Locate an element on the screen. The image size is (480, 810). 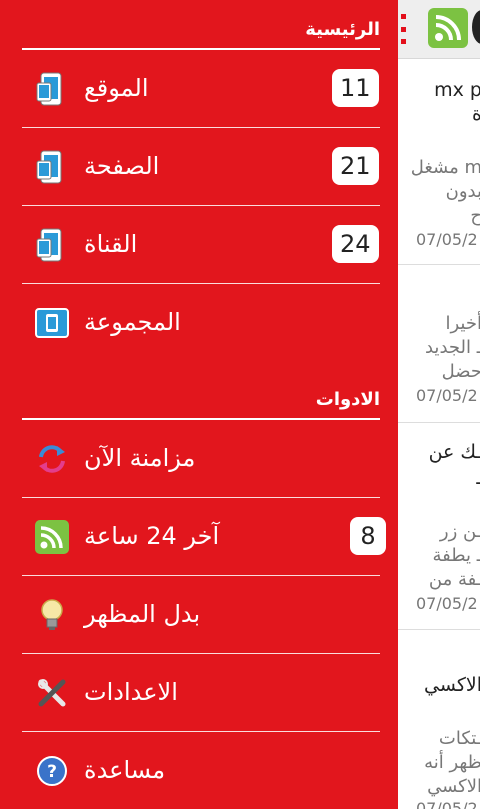
drawer-item-label: بدل المظهر is located at coordinates (142, 614).